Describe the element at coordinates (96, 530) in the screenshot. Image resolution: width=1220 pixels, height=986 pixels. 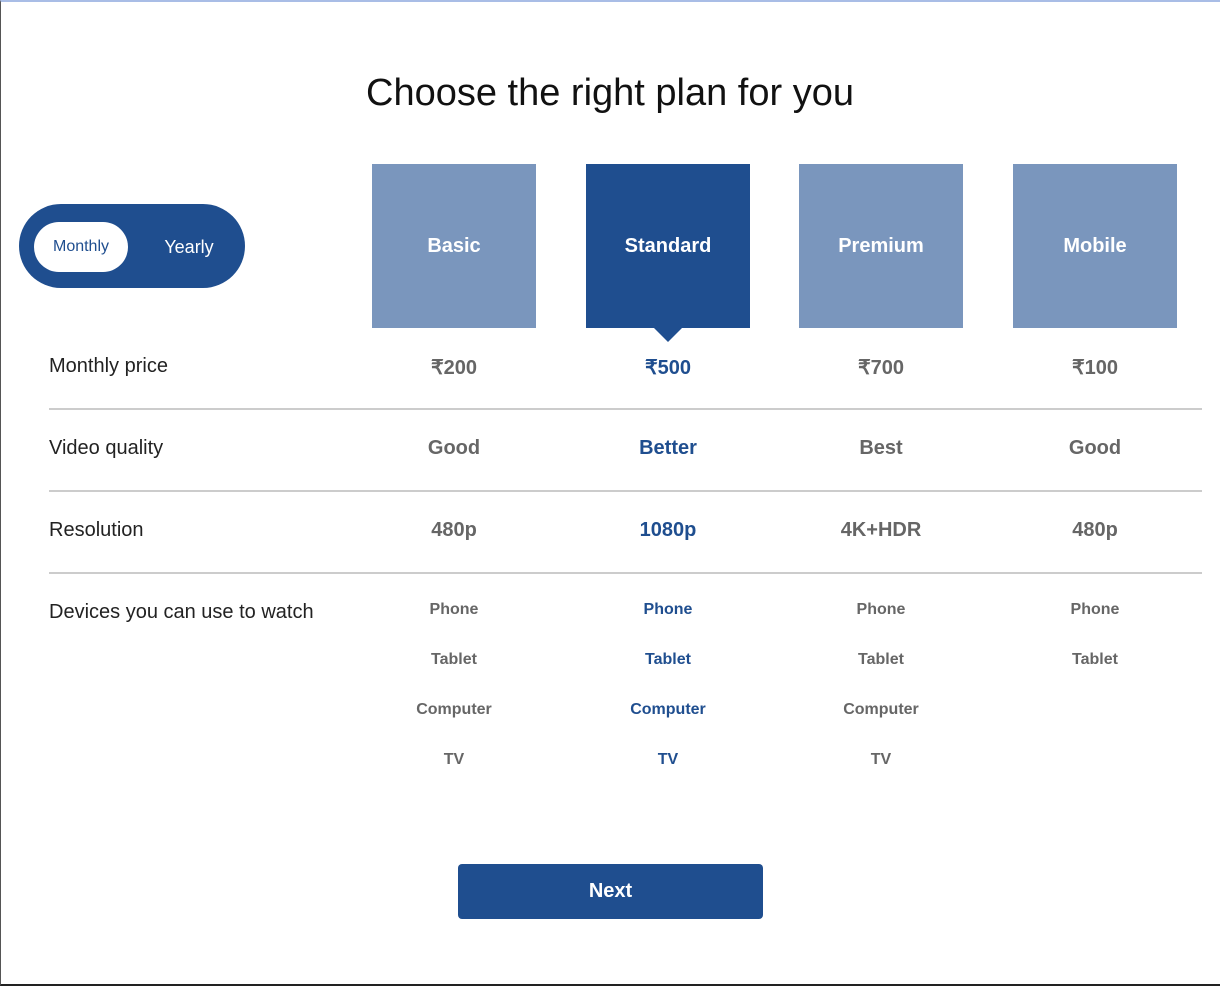
I see `row-label-resolution: Resolution` at that location.